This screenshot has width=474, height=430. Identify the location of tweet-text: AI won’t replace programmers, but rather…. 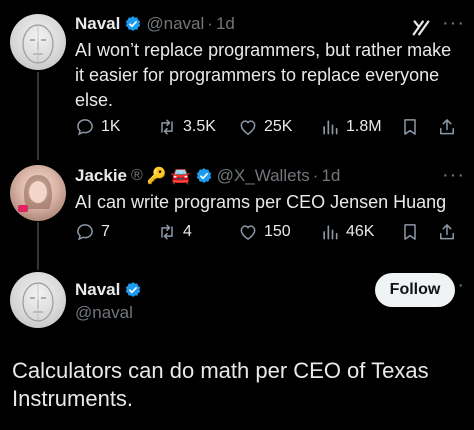
(263, 75).